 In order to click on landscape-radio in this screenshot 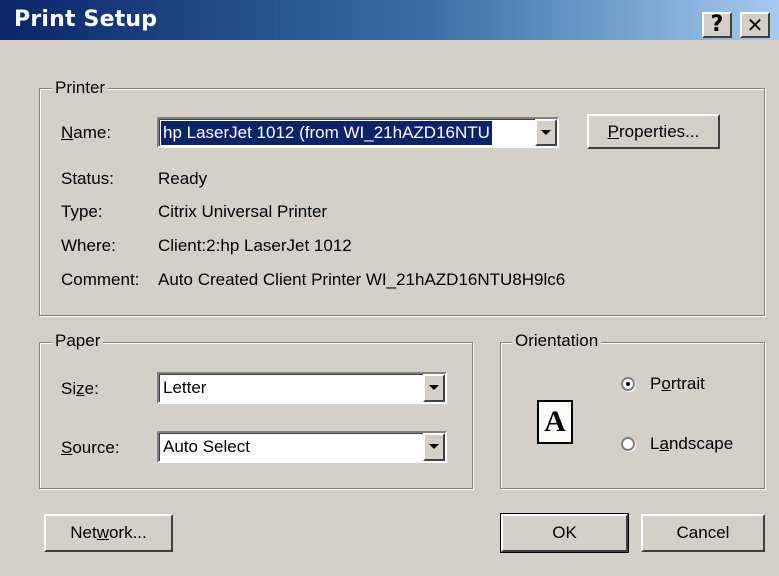, I will do `click(628, 444)`.